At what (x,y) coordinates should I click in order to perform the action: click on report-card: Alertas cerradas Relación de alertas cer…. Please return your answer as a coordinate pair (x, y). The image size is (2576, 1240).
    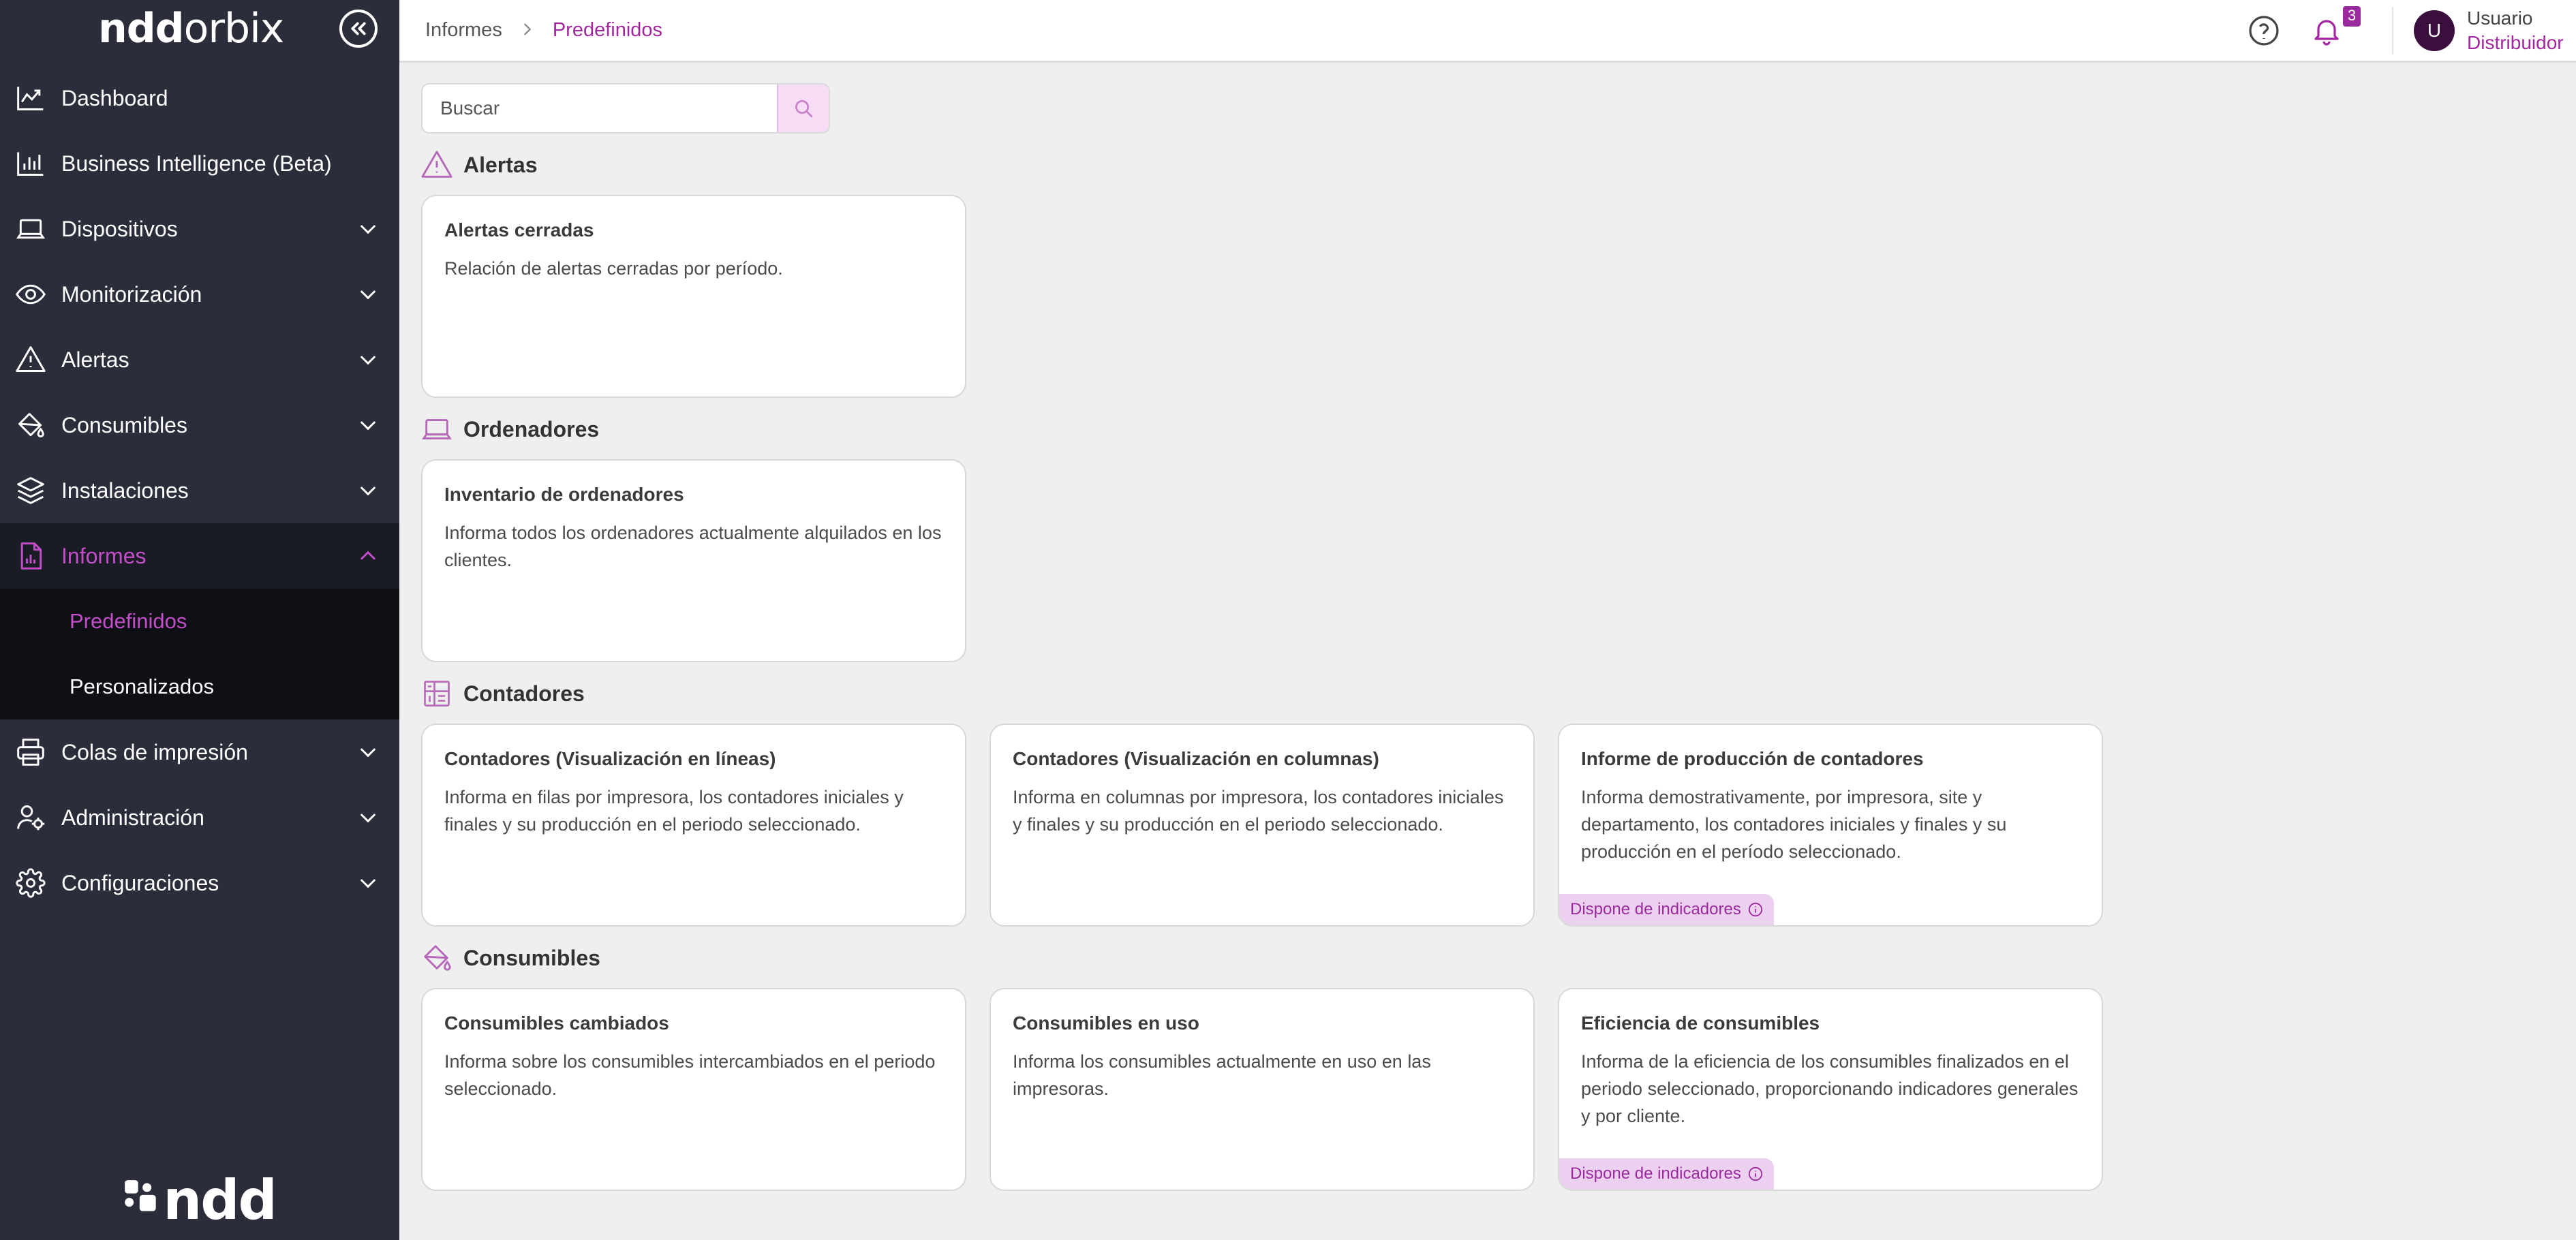
    Looking at the image, I should click on (693, 296).